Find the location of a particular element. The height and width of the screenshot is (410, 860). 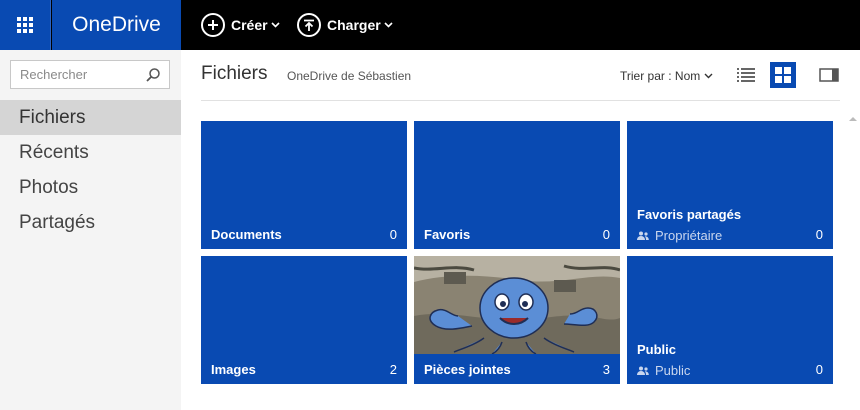

list-view-button is located at coordinates (746, 75).